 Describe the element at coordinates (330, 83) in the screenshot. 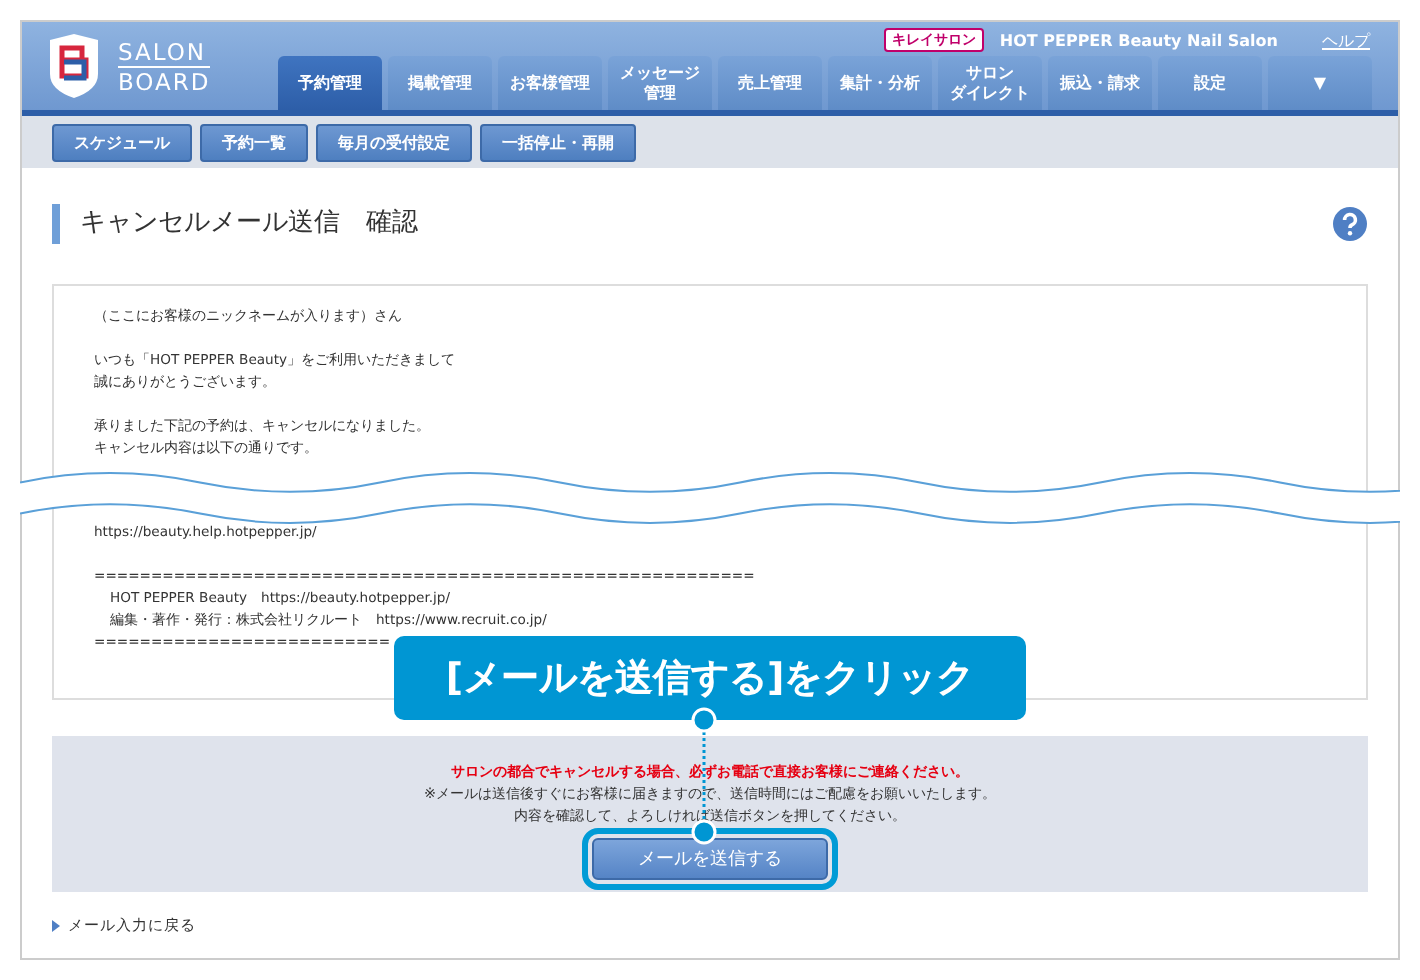

I see `nav-tab: 予約管理` at that location.